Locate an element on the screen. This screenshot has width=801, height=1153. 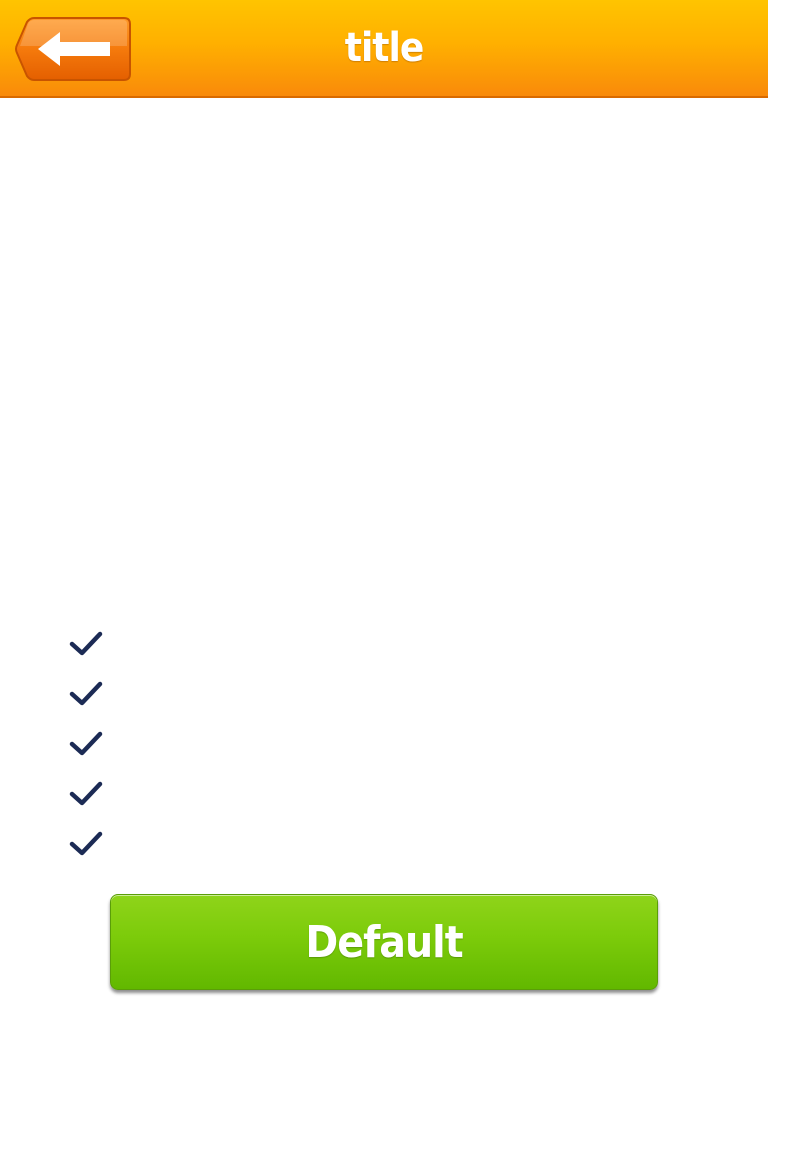
header-bar: title is located at coordinates (384, 49).